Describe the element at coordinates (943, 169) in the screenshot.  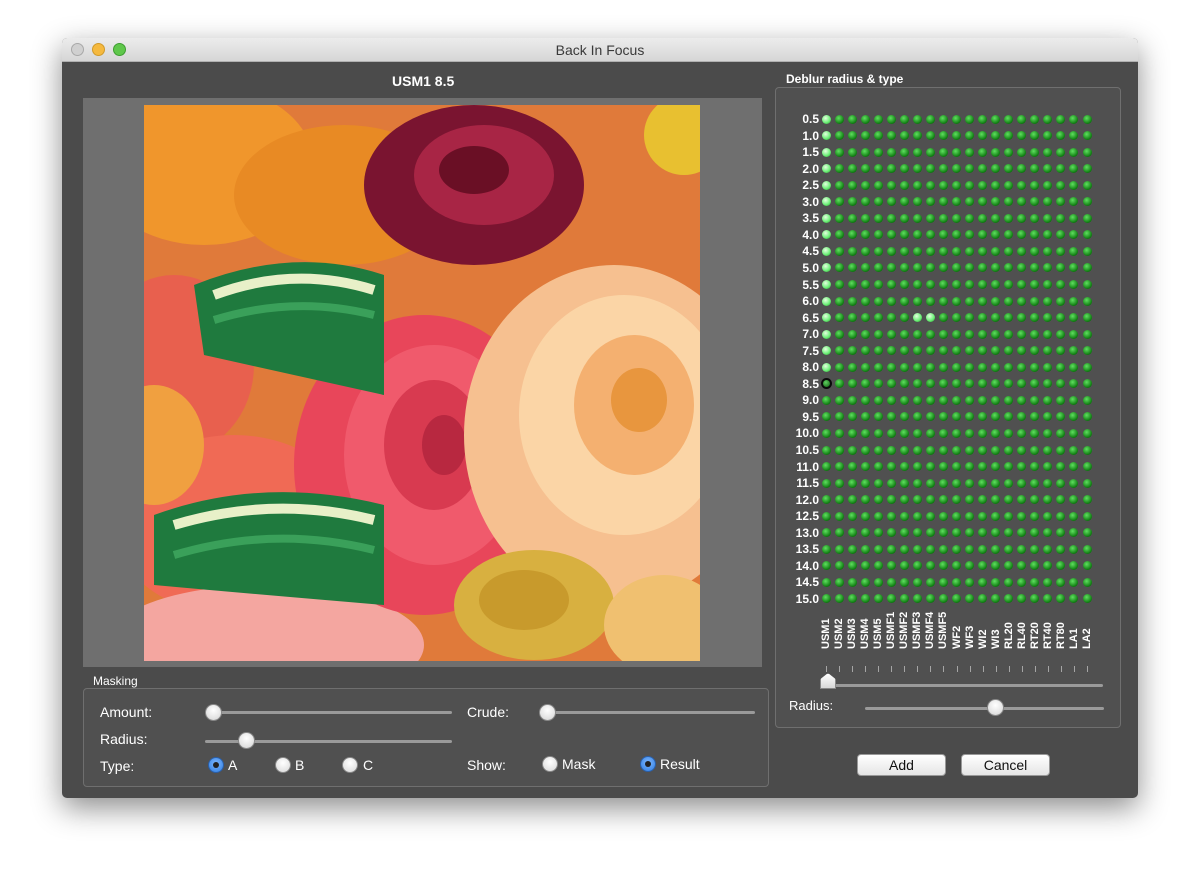
I see `deblur-cell-usmf5-2.0` at that location.